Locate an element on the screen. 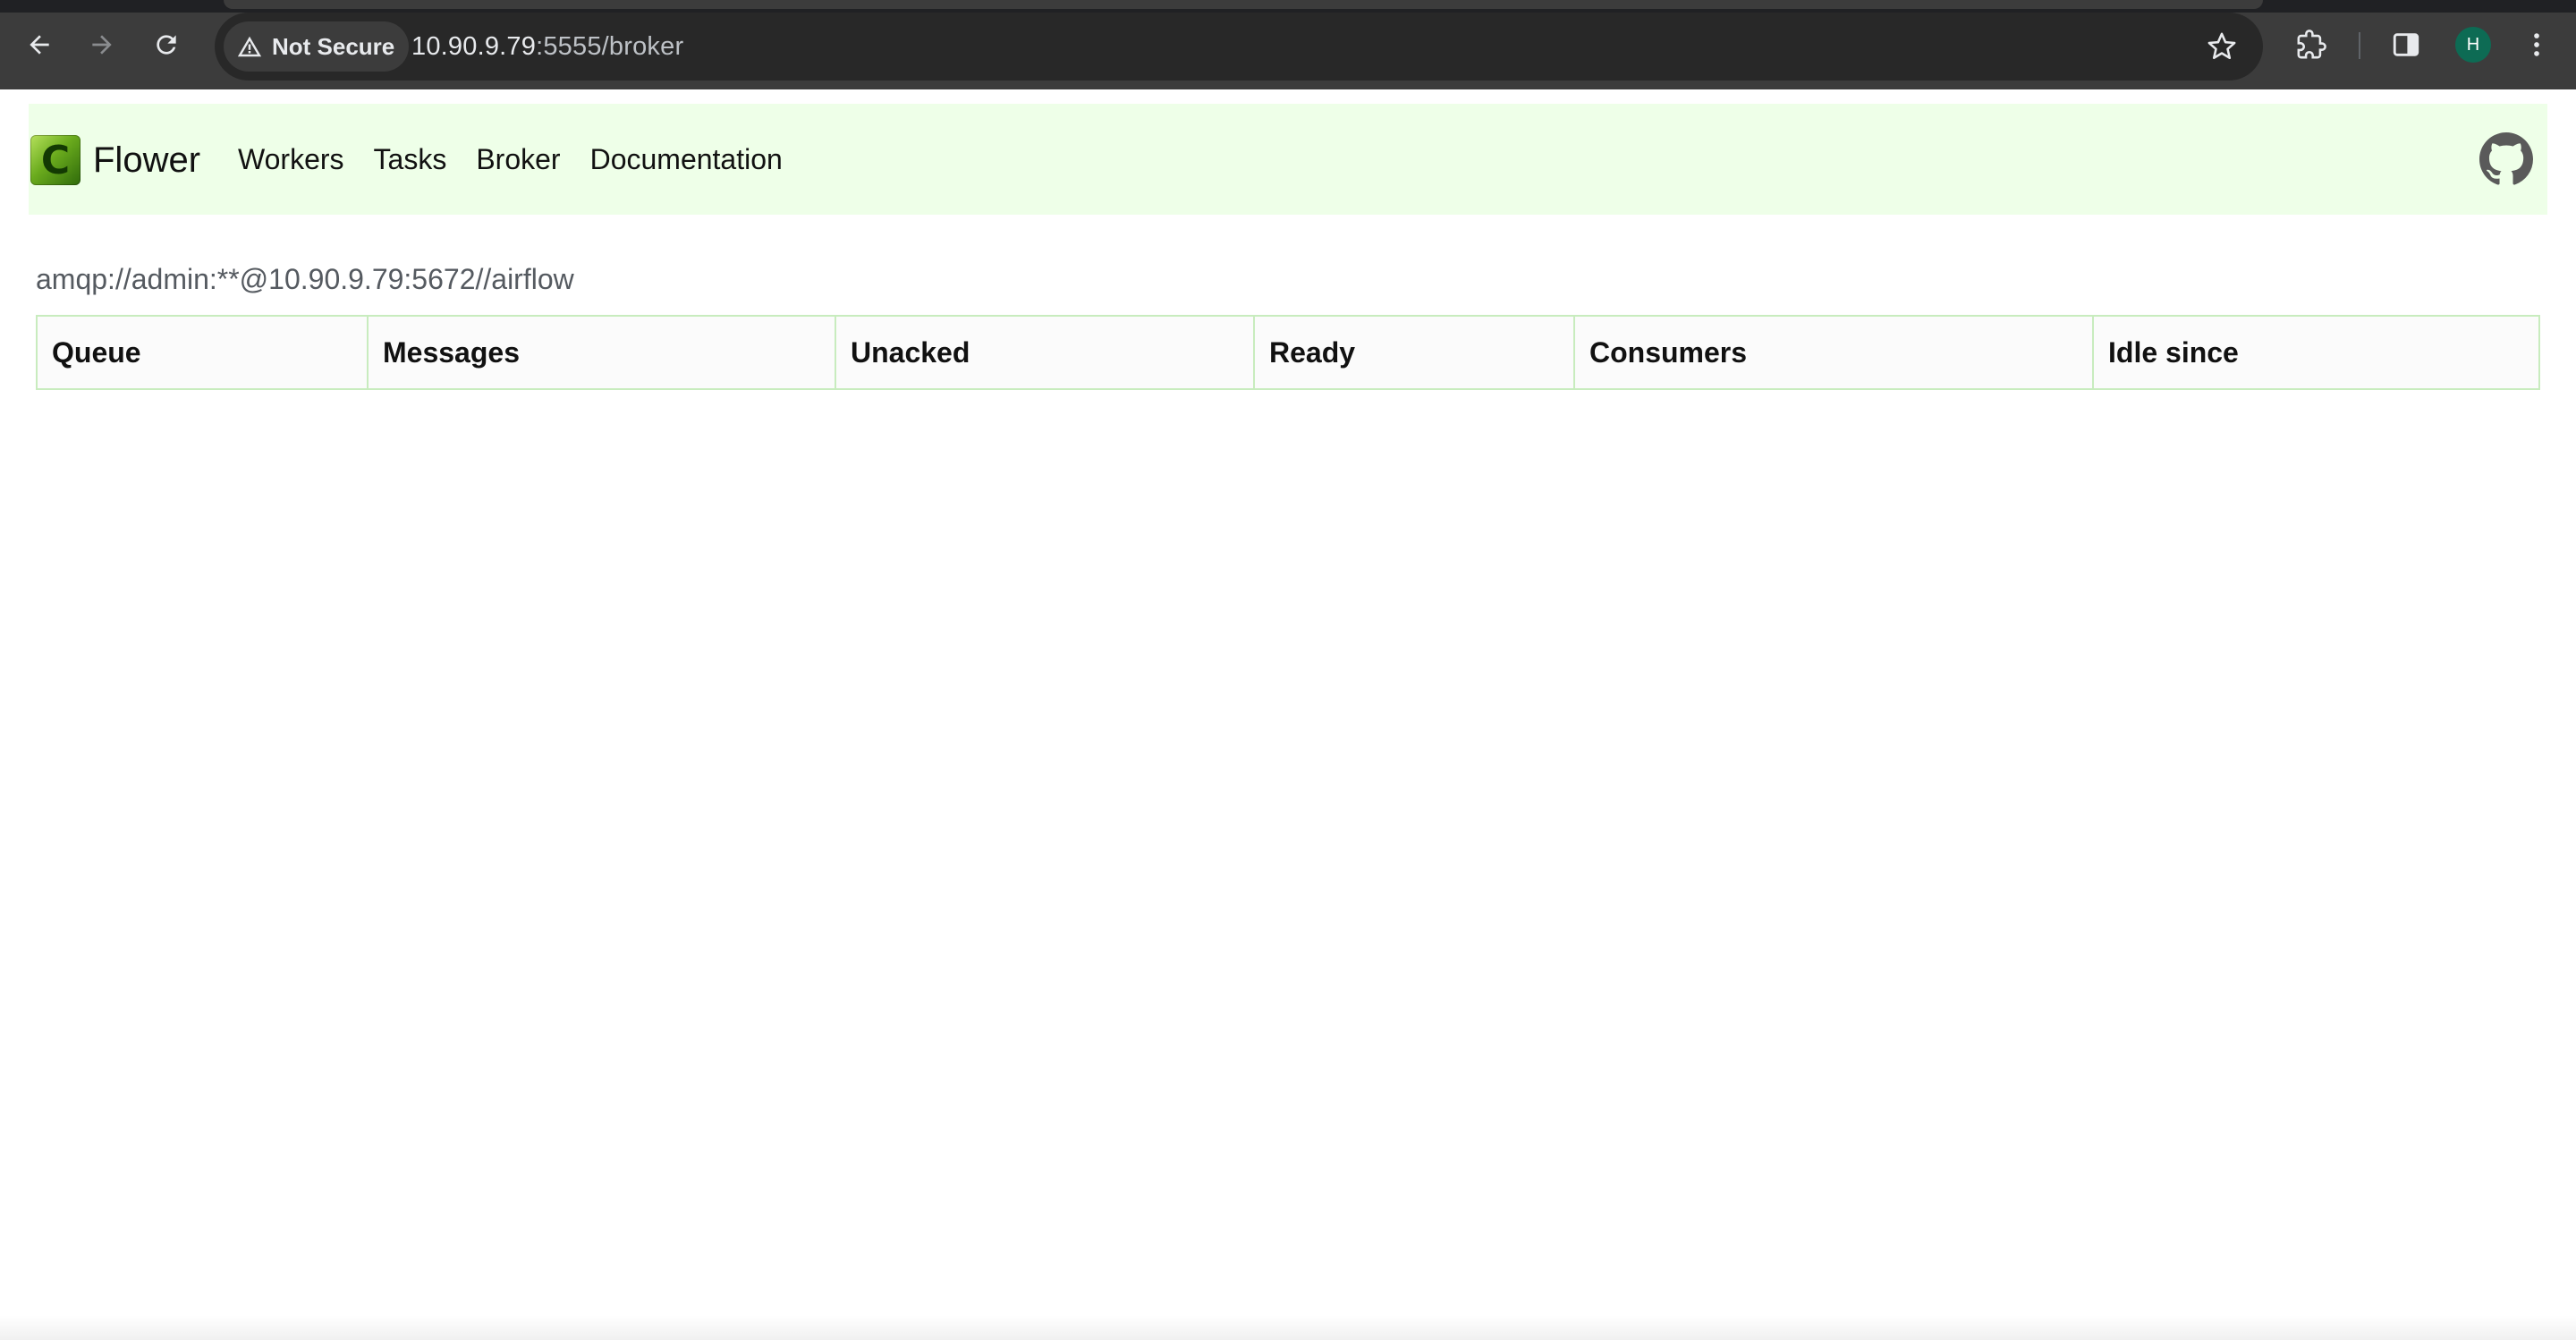 Image resolution: width=2576 pixels, height=1340 pixels. url-host: 10.90.9.79 is located at coordinates (474, 46).